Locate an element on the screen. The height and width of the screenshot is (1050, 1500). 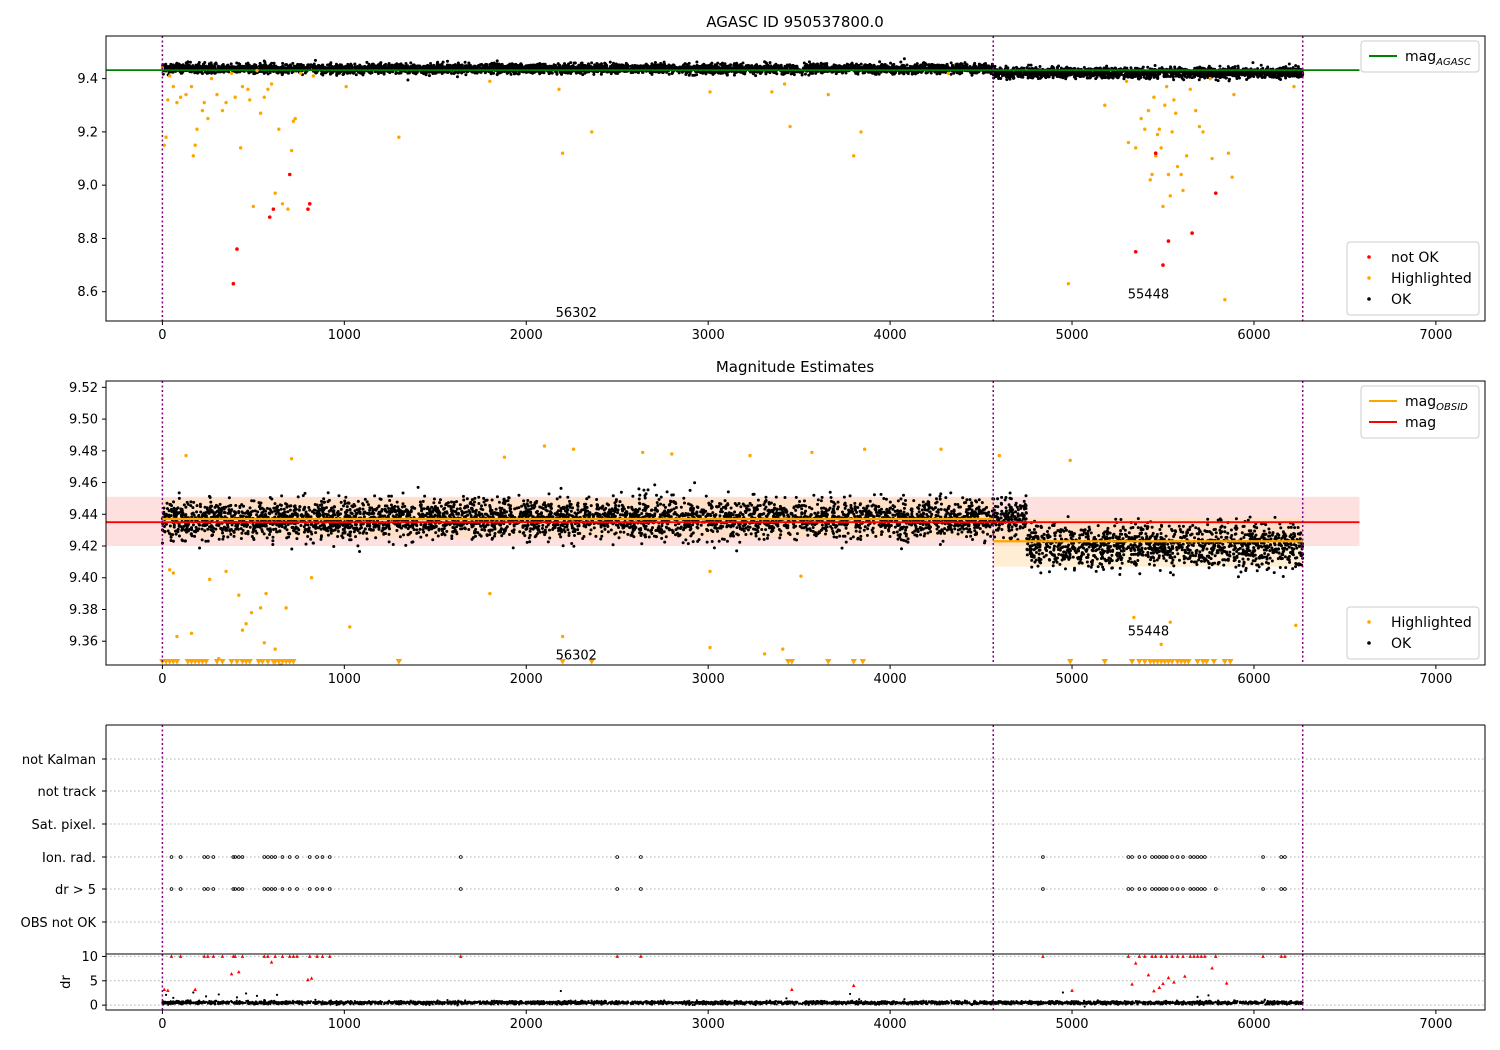
top-chart-title: AGASC ID 950537800.0 is located at coordinates (795, 22).